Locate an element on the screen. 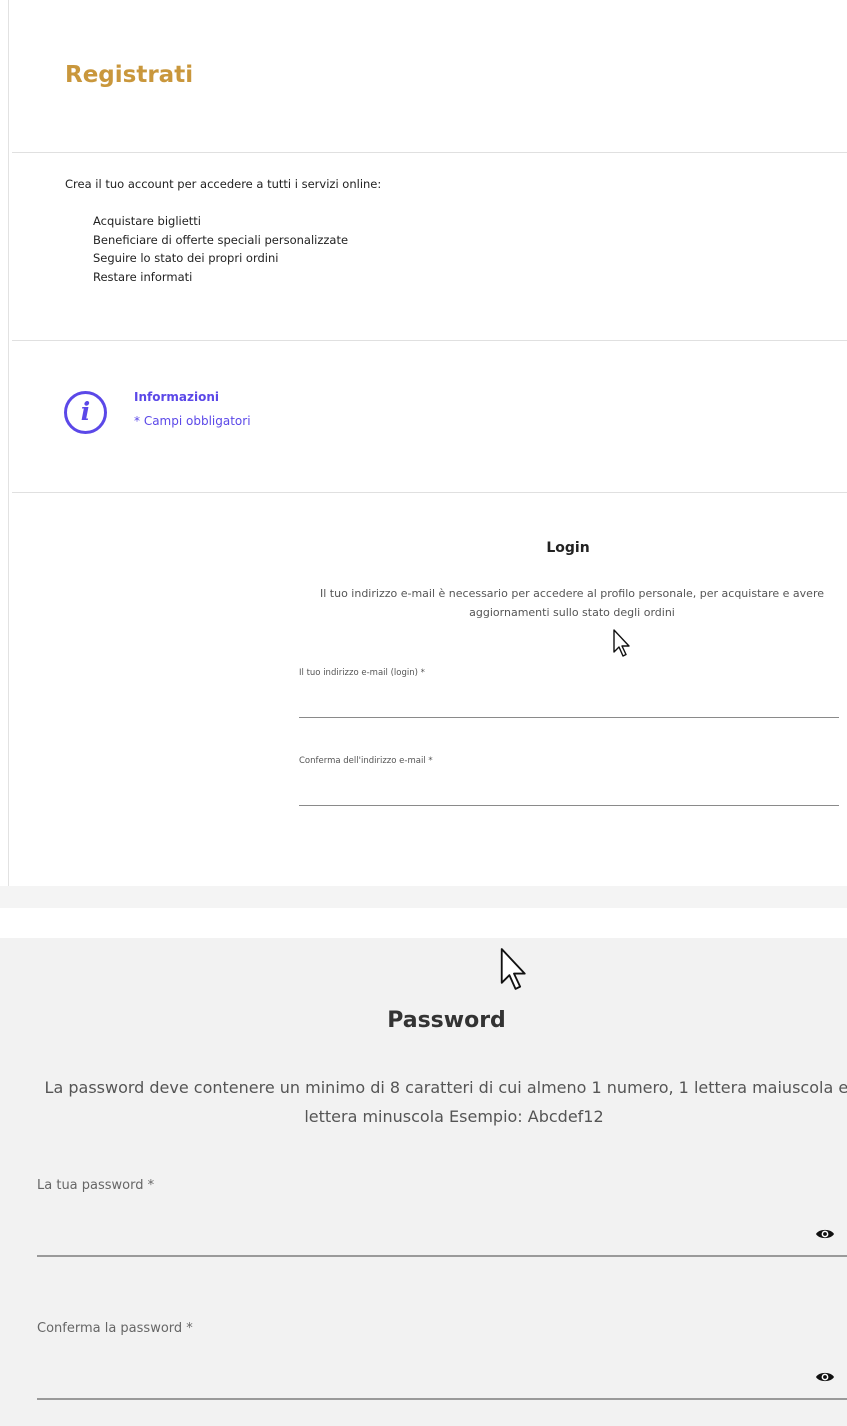 The height and width of the screenshot is (1426, 847). page-title: Registrati is located at coordinates (129, 75).